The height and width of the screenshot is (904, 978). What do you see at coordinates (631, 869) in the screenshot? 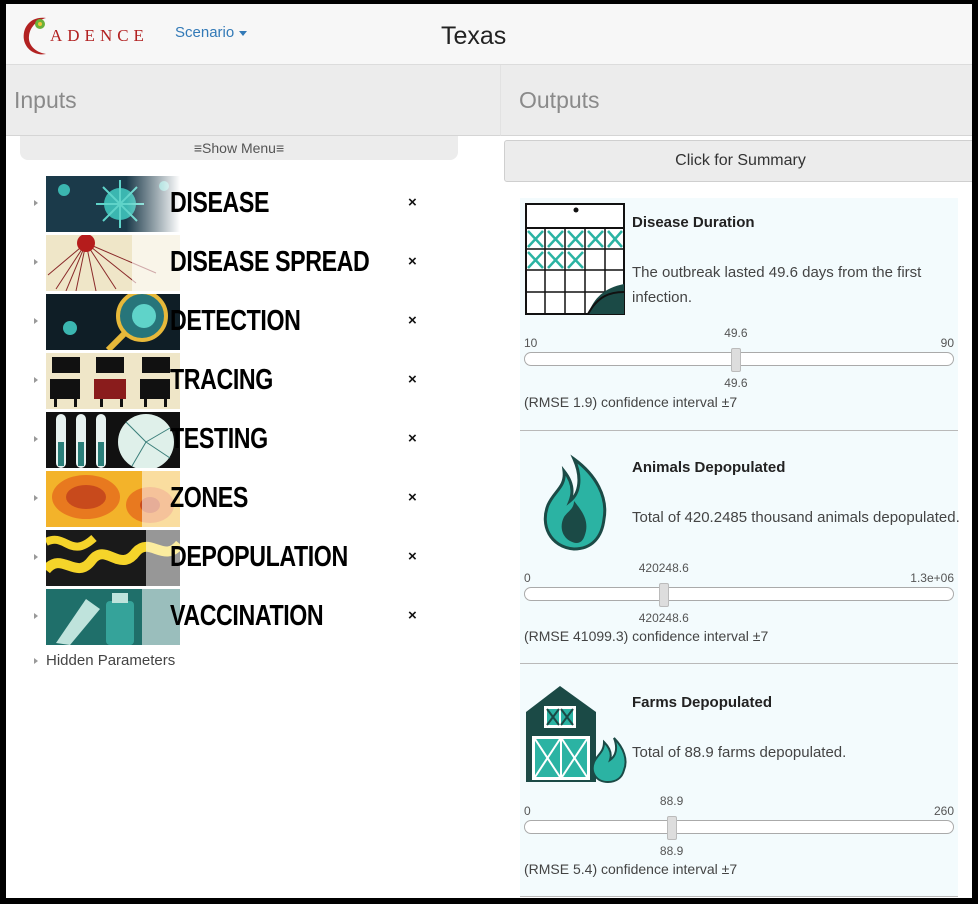
I see `rmse-text: (RMSE 5.4) confidence interval ±7` at bounding box center [631, 869].